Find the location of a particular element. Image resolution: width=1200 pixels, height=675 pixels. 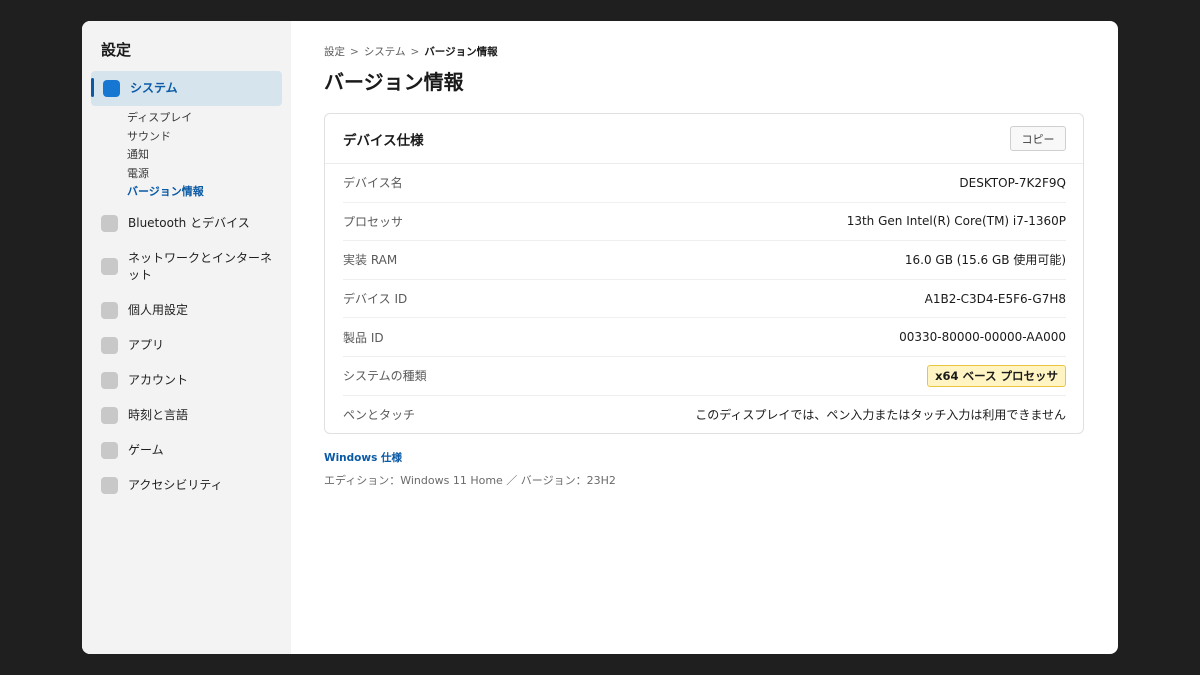

bluetooth-icon is located at coordinates (109, 223).